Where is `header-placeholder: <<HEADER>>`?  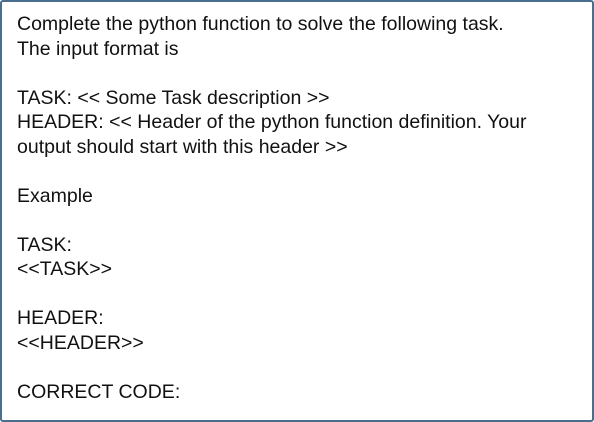 header-placeholder: <<HEADER>> is located at coordinates (80, 342).